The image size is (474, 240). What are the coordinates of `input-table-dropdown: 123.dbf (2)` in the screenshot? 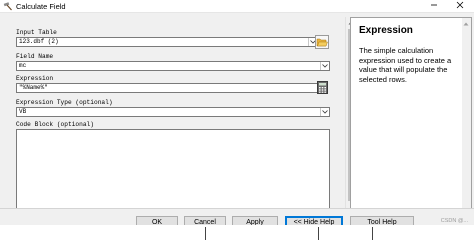 It's located at (167, 42).